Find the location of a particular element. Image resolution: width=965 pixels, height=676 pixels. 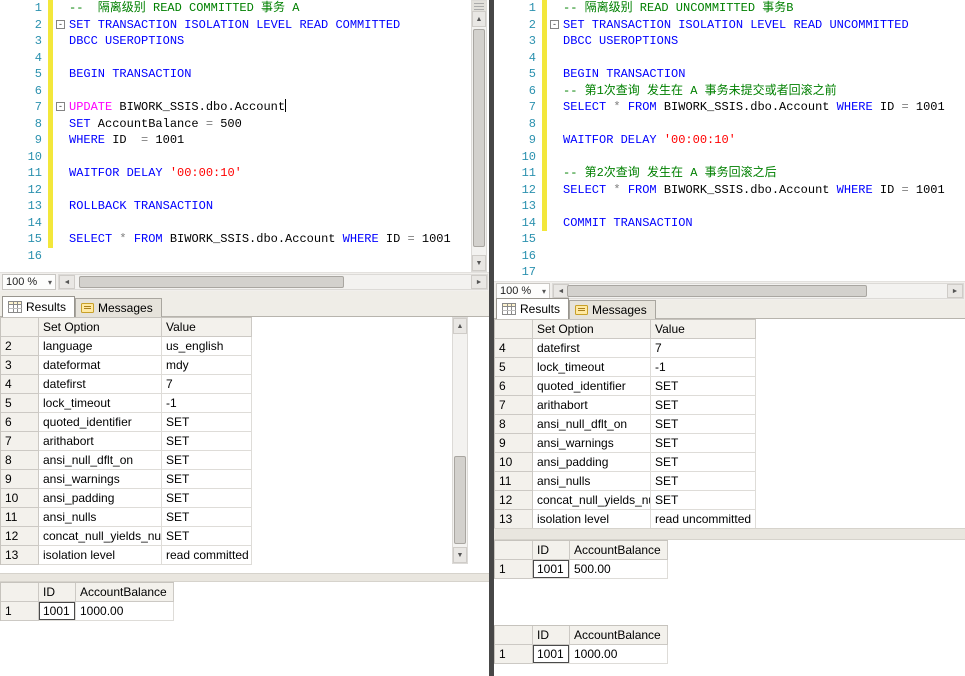

right-tab-messages: Messages is located at coordinates (612, 309).